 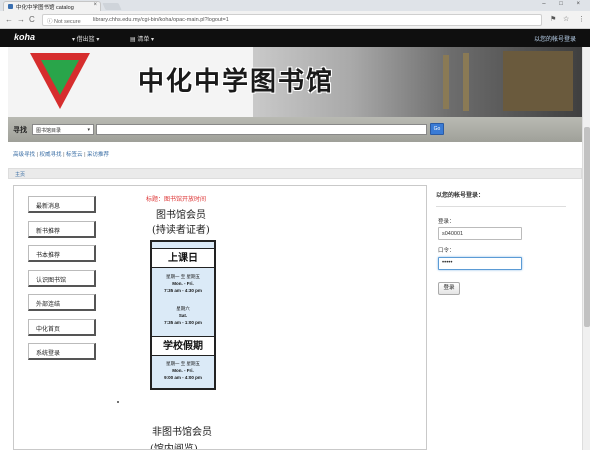 What do you see at coordinates (62, 351) in the screenshot?
I see `menu-item-system-login: 系统登录` at bounding box center [62, 351].